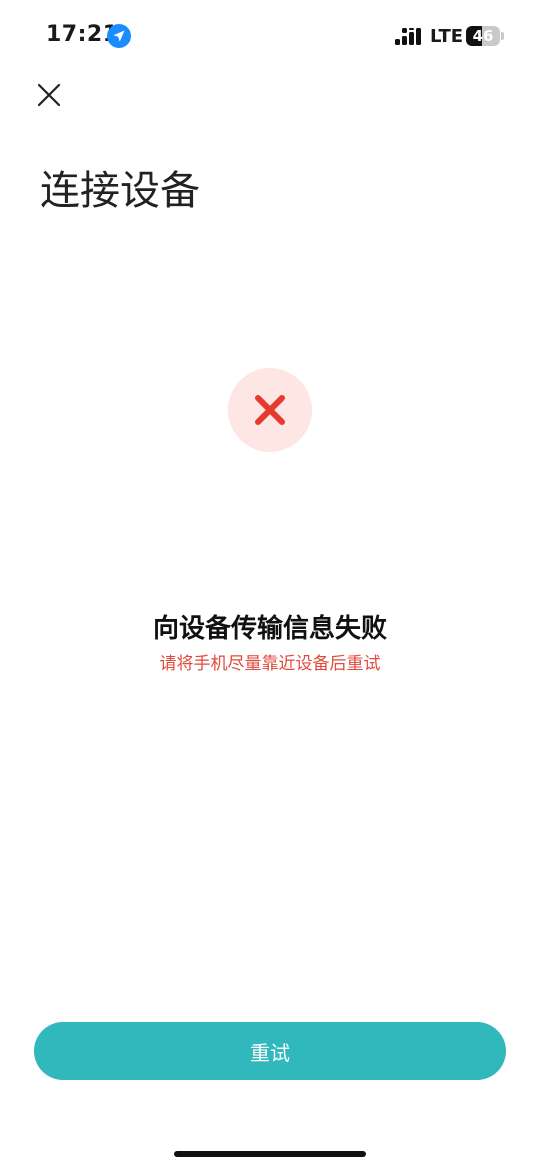 The image size is (540, 1169). I want to click on error-title: 向设备传输信息失败, so click(269, 629).